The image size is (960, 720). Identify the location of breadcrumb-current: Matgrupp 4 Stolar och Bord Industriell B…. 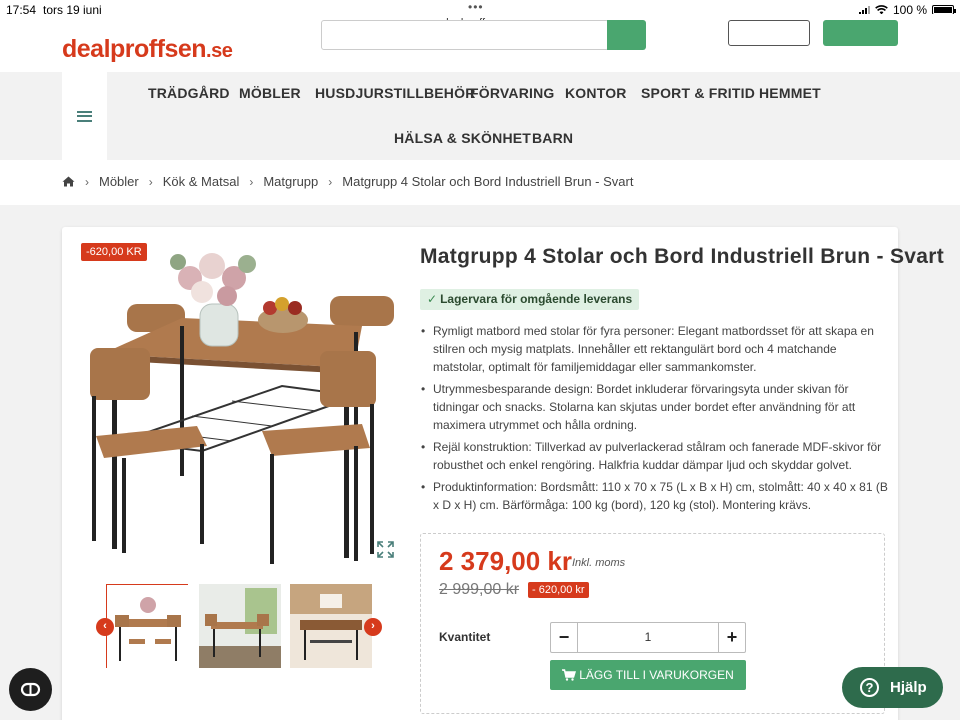
(488, 181).